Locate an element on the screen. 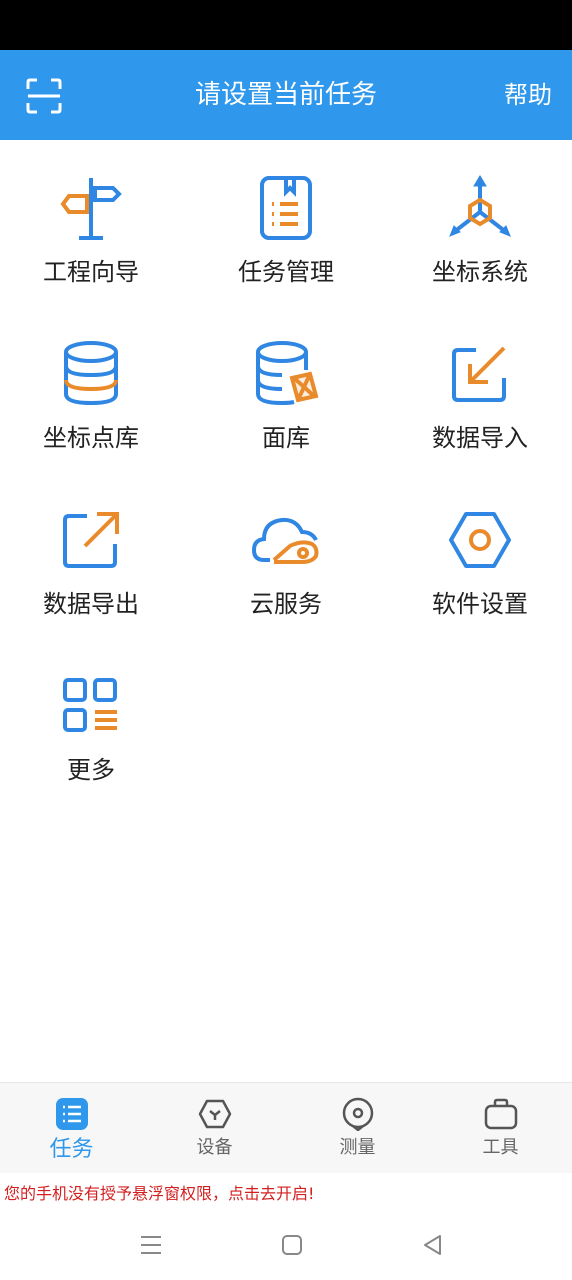 This screenshot has width=572, height=1280. tile-label: 面库 is located at coordinates (286, 438).